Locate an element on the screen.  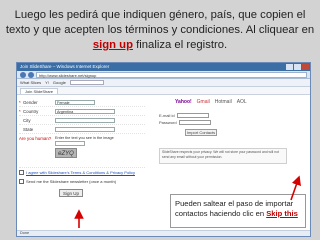
city-row: City is located at coordinates (82, 120).